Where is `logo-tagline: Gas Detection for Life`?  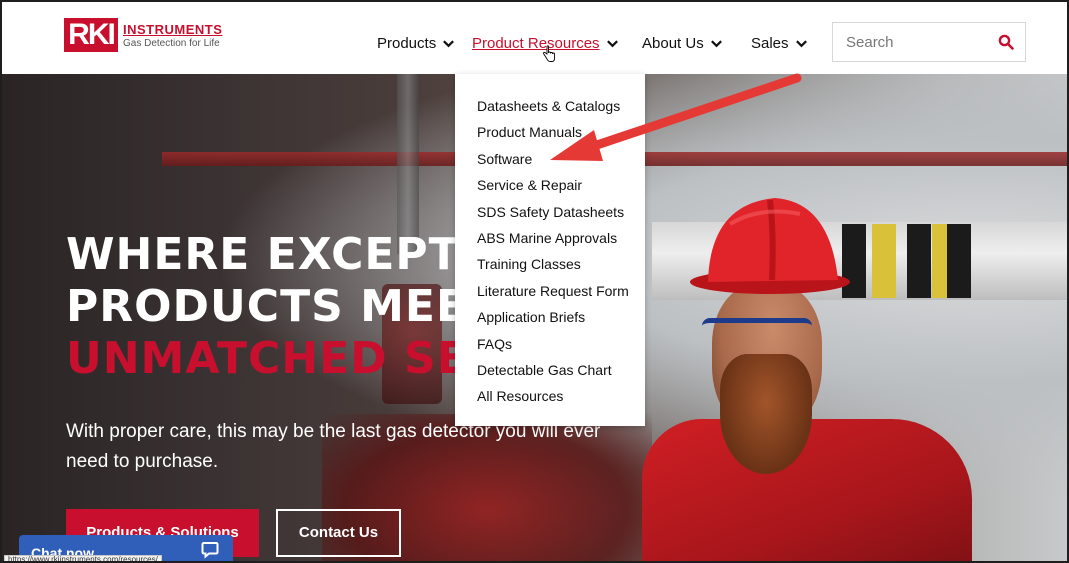 logo-tagline: Gas Detection for Life is located at coordinates (171, 43).